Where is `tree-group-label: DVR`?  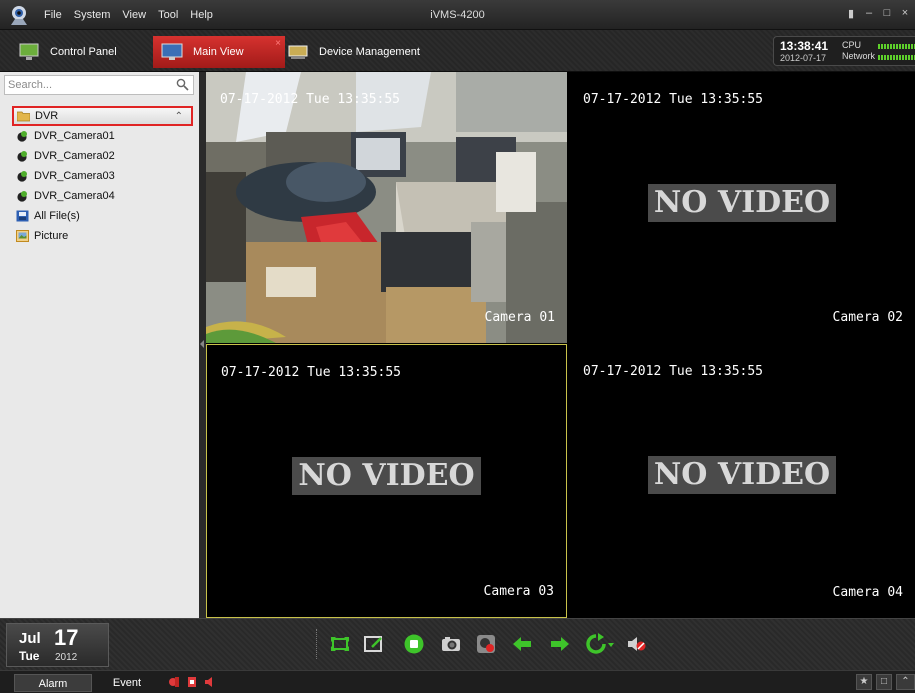 tree-group-label: DVR is located at coordinates (47, 116).